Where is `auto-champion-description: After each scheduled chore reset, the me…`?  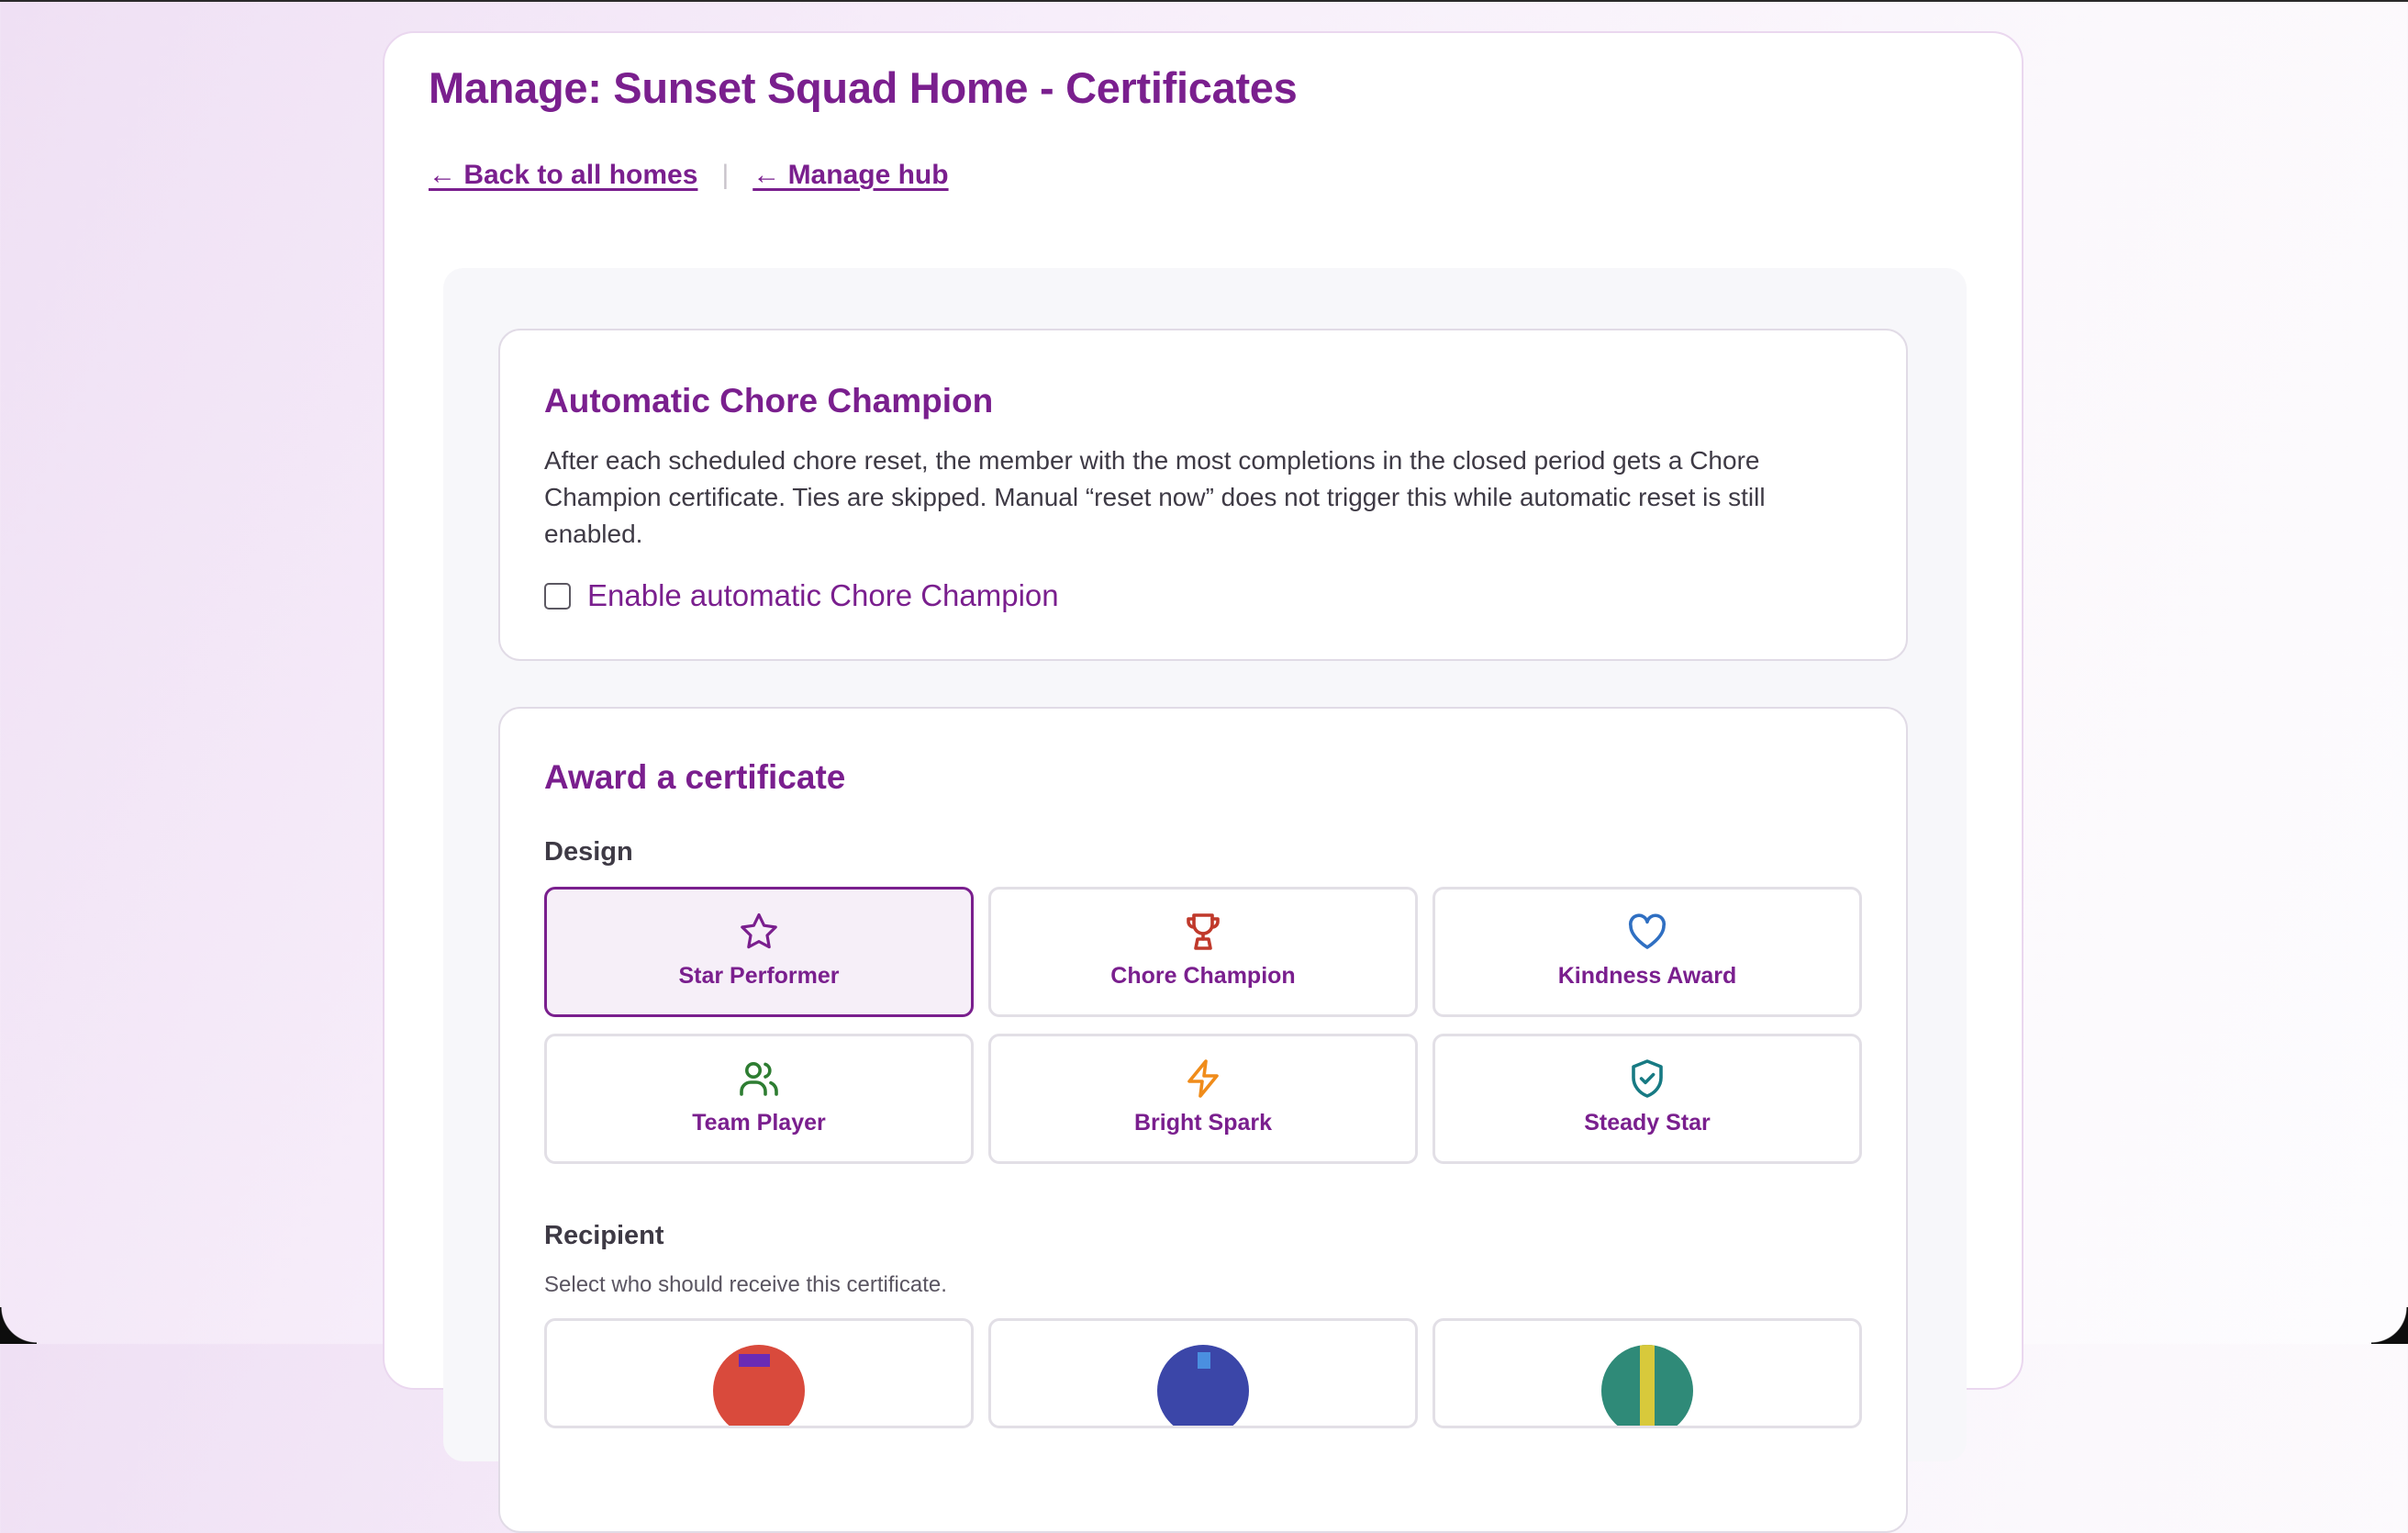 auto-champion-description: After each scheduled chore reset, the me… is located at coordinates (1155, 497).